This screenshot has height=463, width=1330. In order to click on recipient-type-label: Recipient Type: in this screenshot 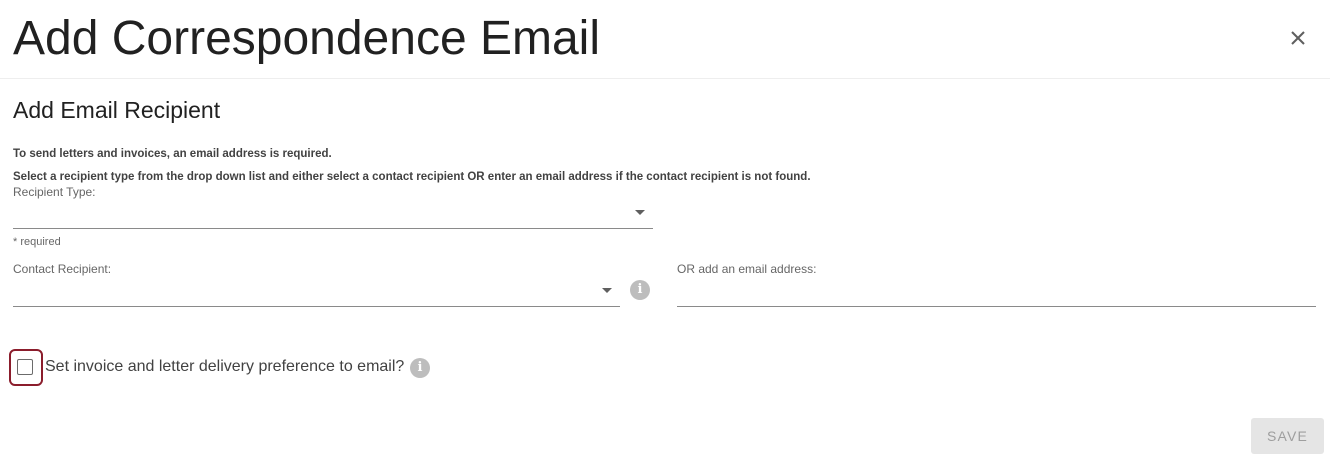, I will do `click(54, 192)`.